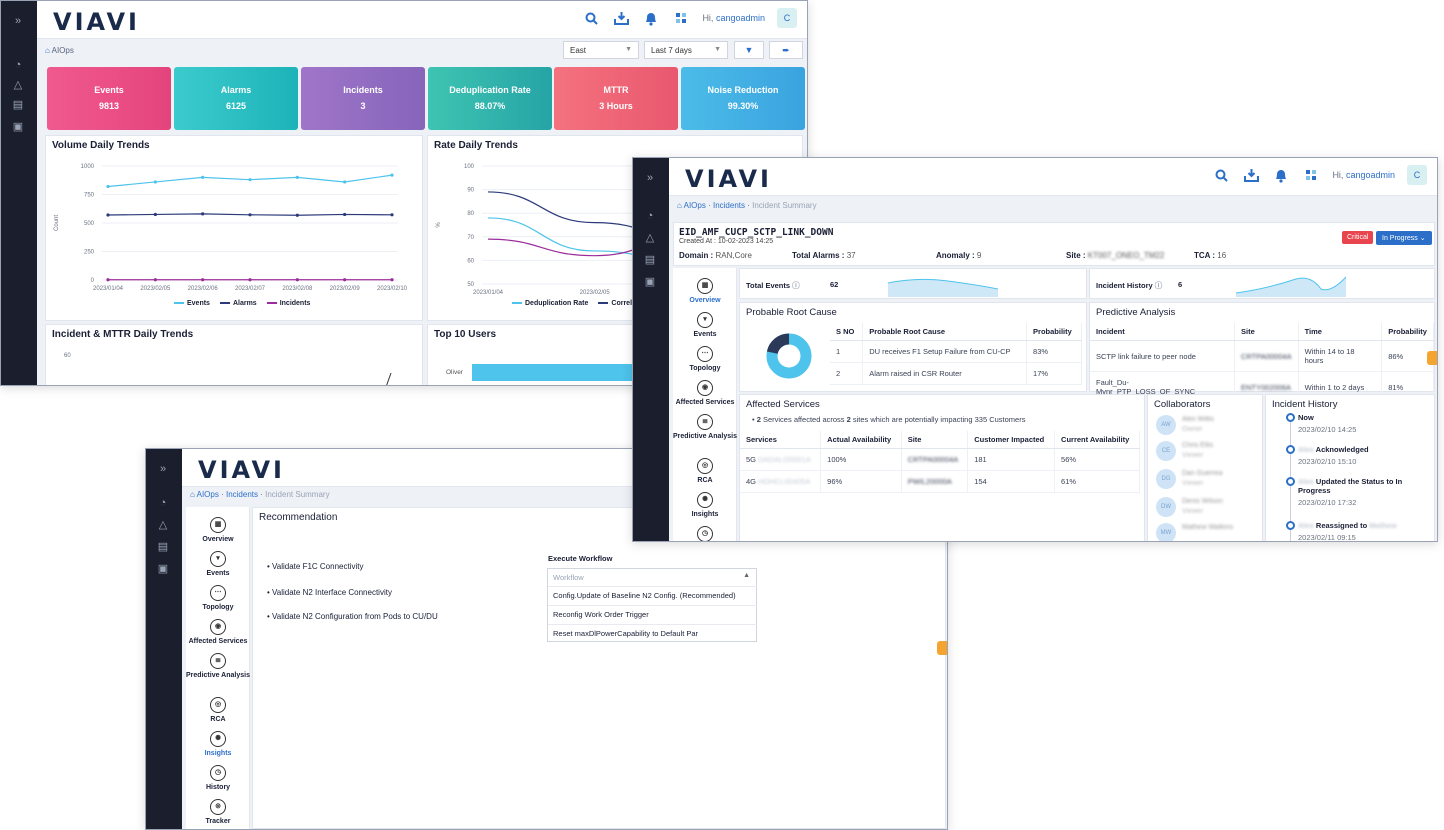 The height and width of the screenshot is (830, 1444). I want to click on kpi-noise-reduction: Noise Reduction 99.30%, so click(743, 98).